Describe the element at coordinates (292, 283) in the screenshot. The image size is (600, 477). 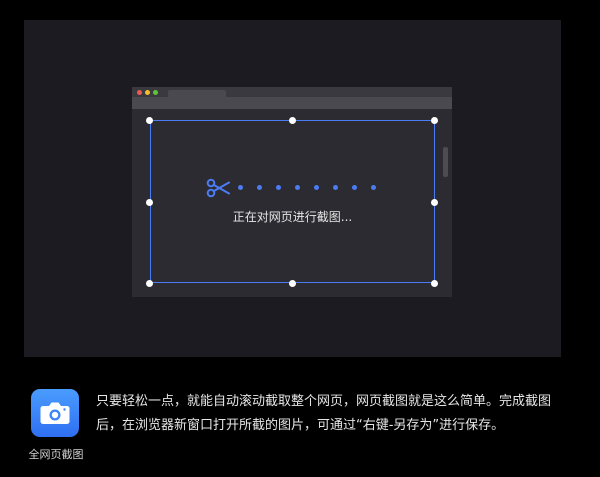
I see `selection-handle-bottom` at that location.